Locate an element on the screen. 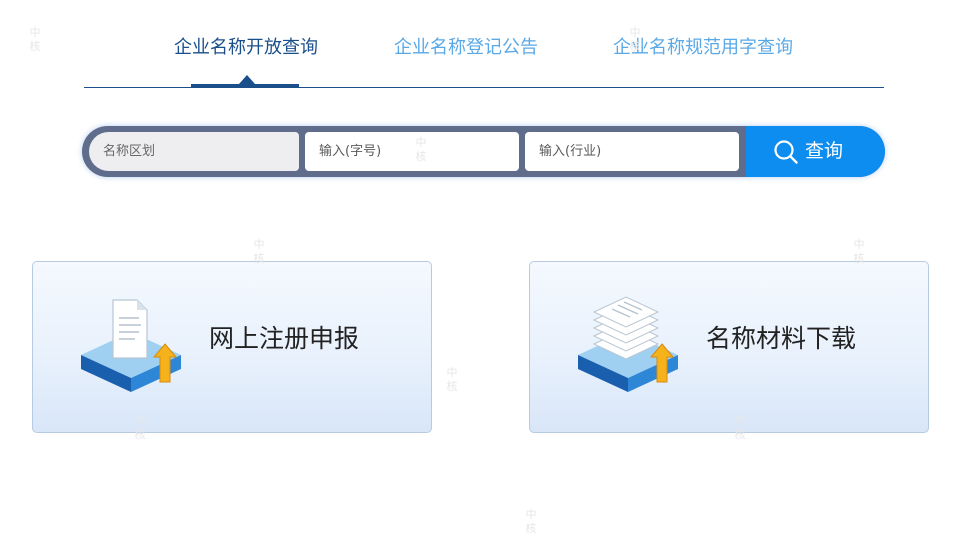  search-button: 查询 is located at coordinates (815, 151).